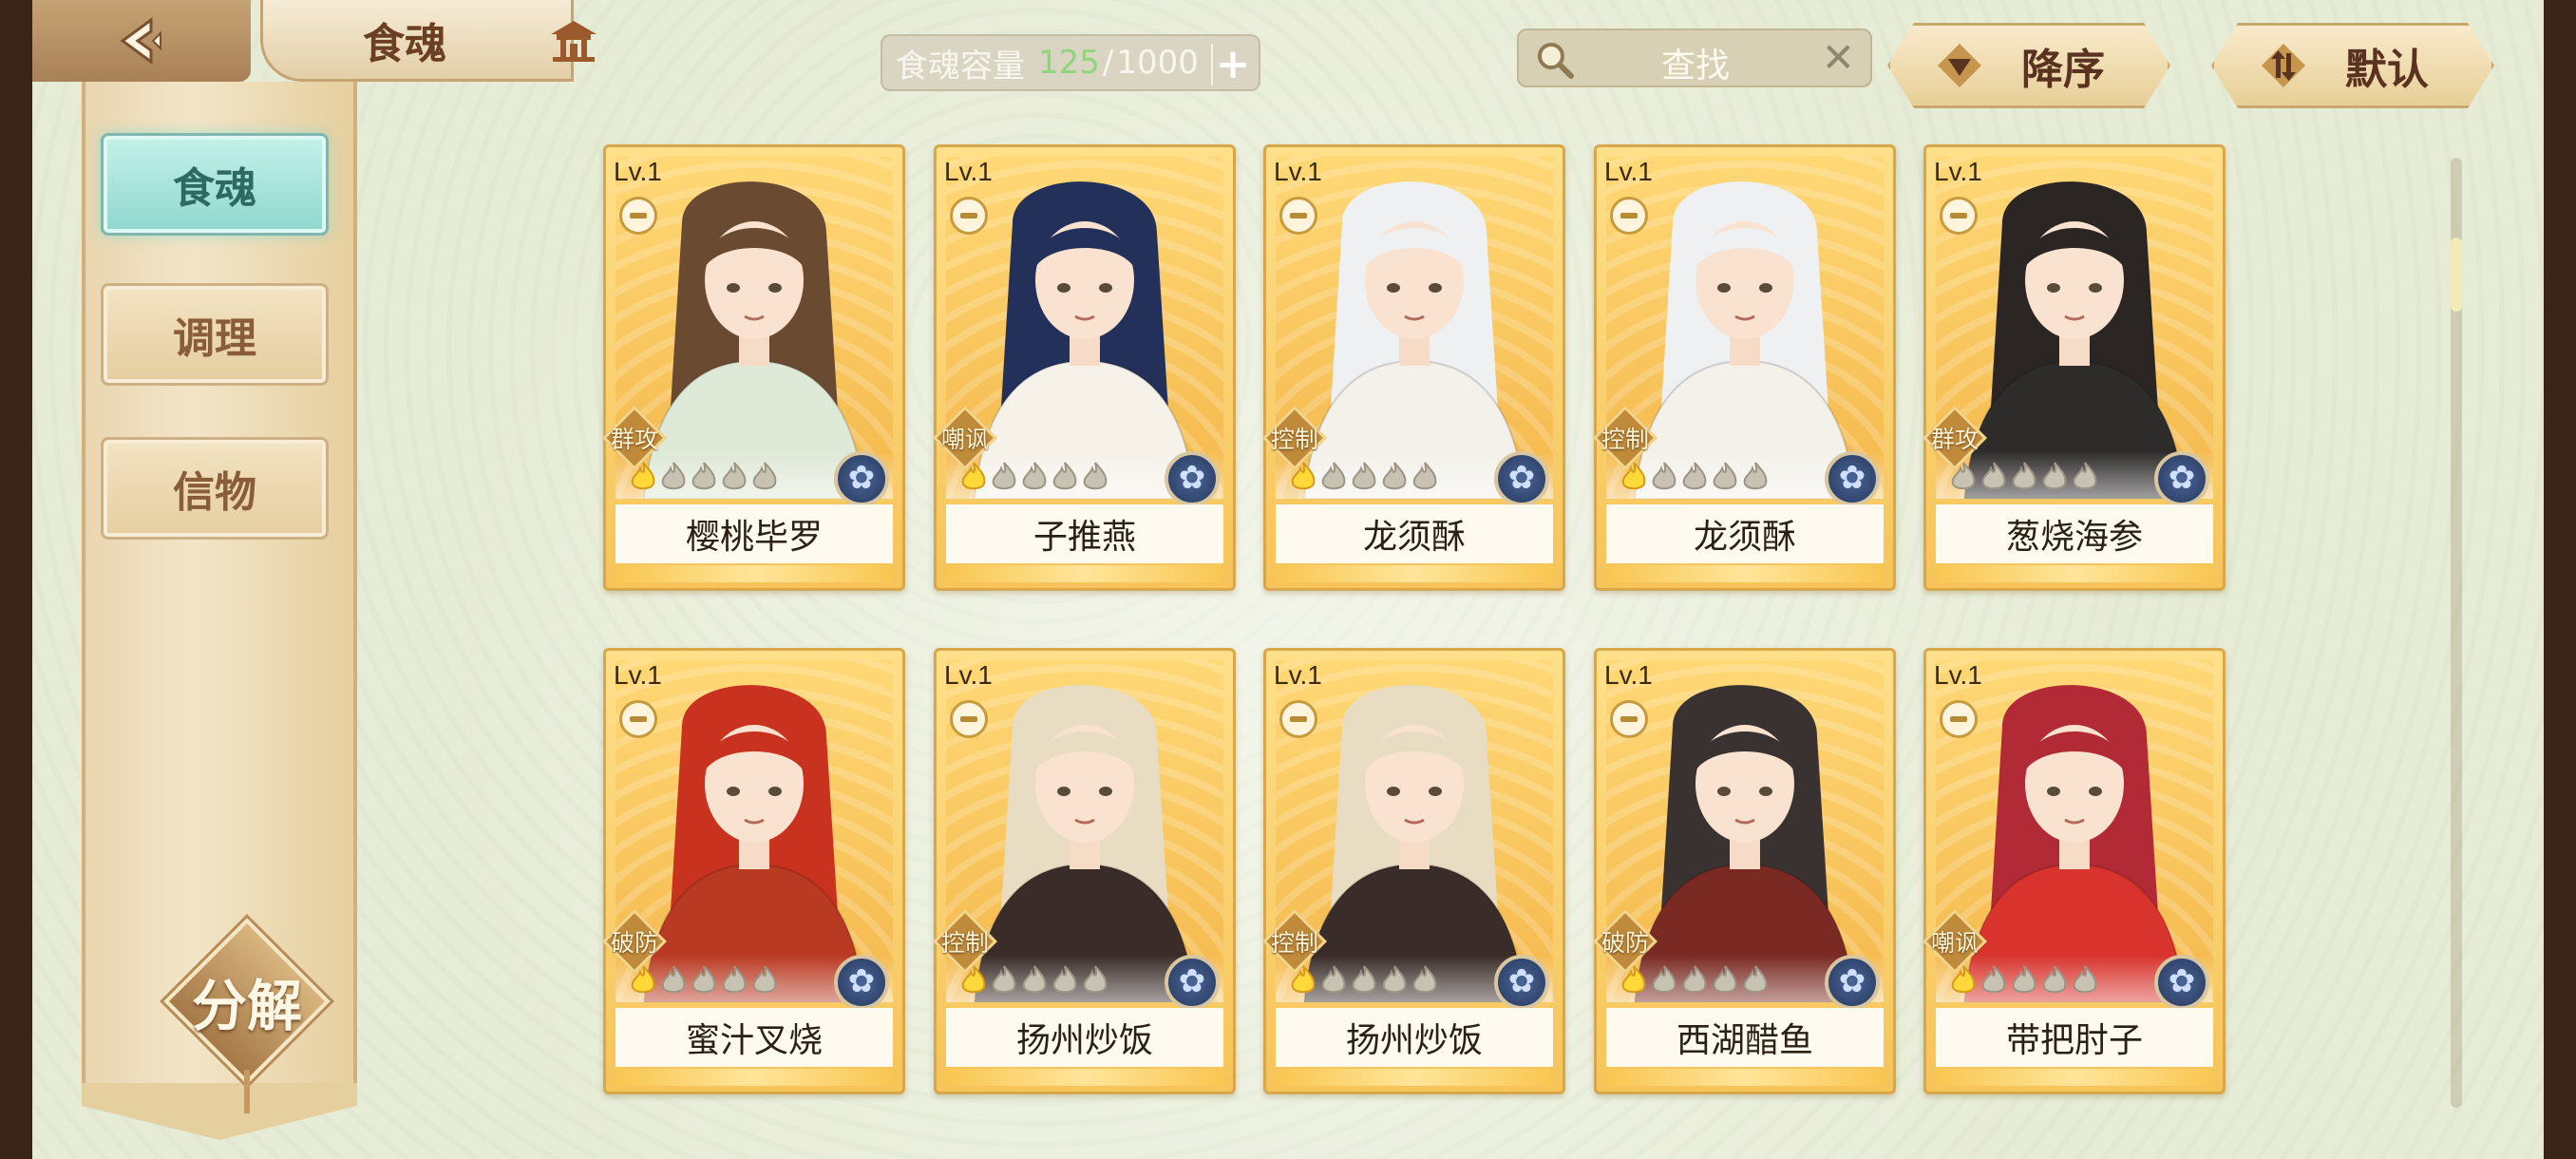  What do you see at coordinates (753, 871) in the screenshot?
I see `food-soul-card: Lv.1 破防蜜汁叉烧` at bounding box center [753, 871].